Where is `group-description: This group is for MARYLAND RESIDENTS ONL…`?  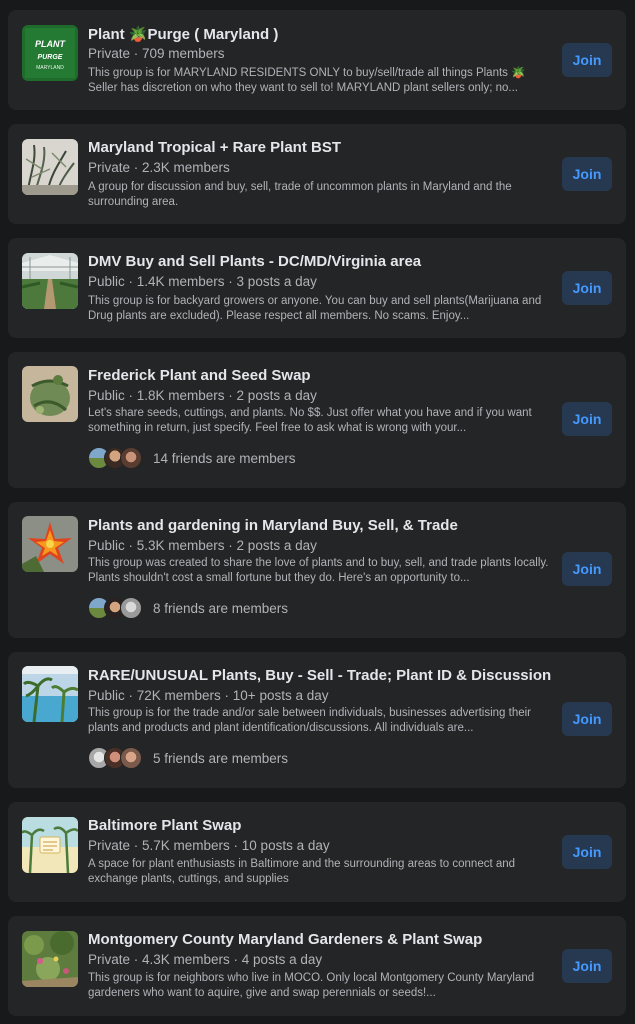
group-description: This group is for MARYLAND RESIDENTS ONL… is located at coordinates (307, 80).